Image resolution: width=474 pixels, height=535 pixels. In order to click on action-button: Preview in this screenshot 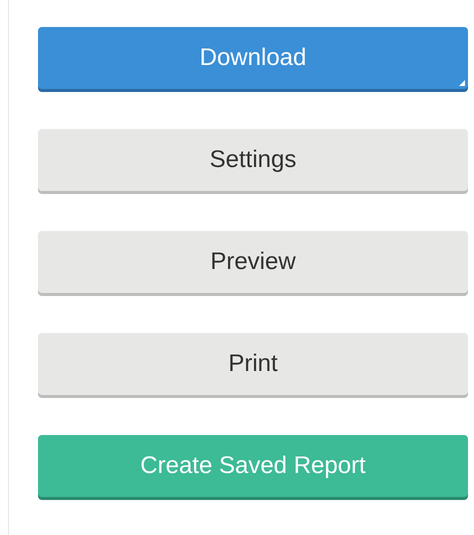, I will do `click(253, 262)`.